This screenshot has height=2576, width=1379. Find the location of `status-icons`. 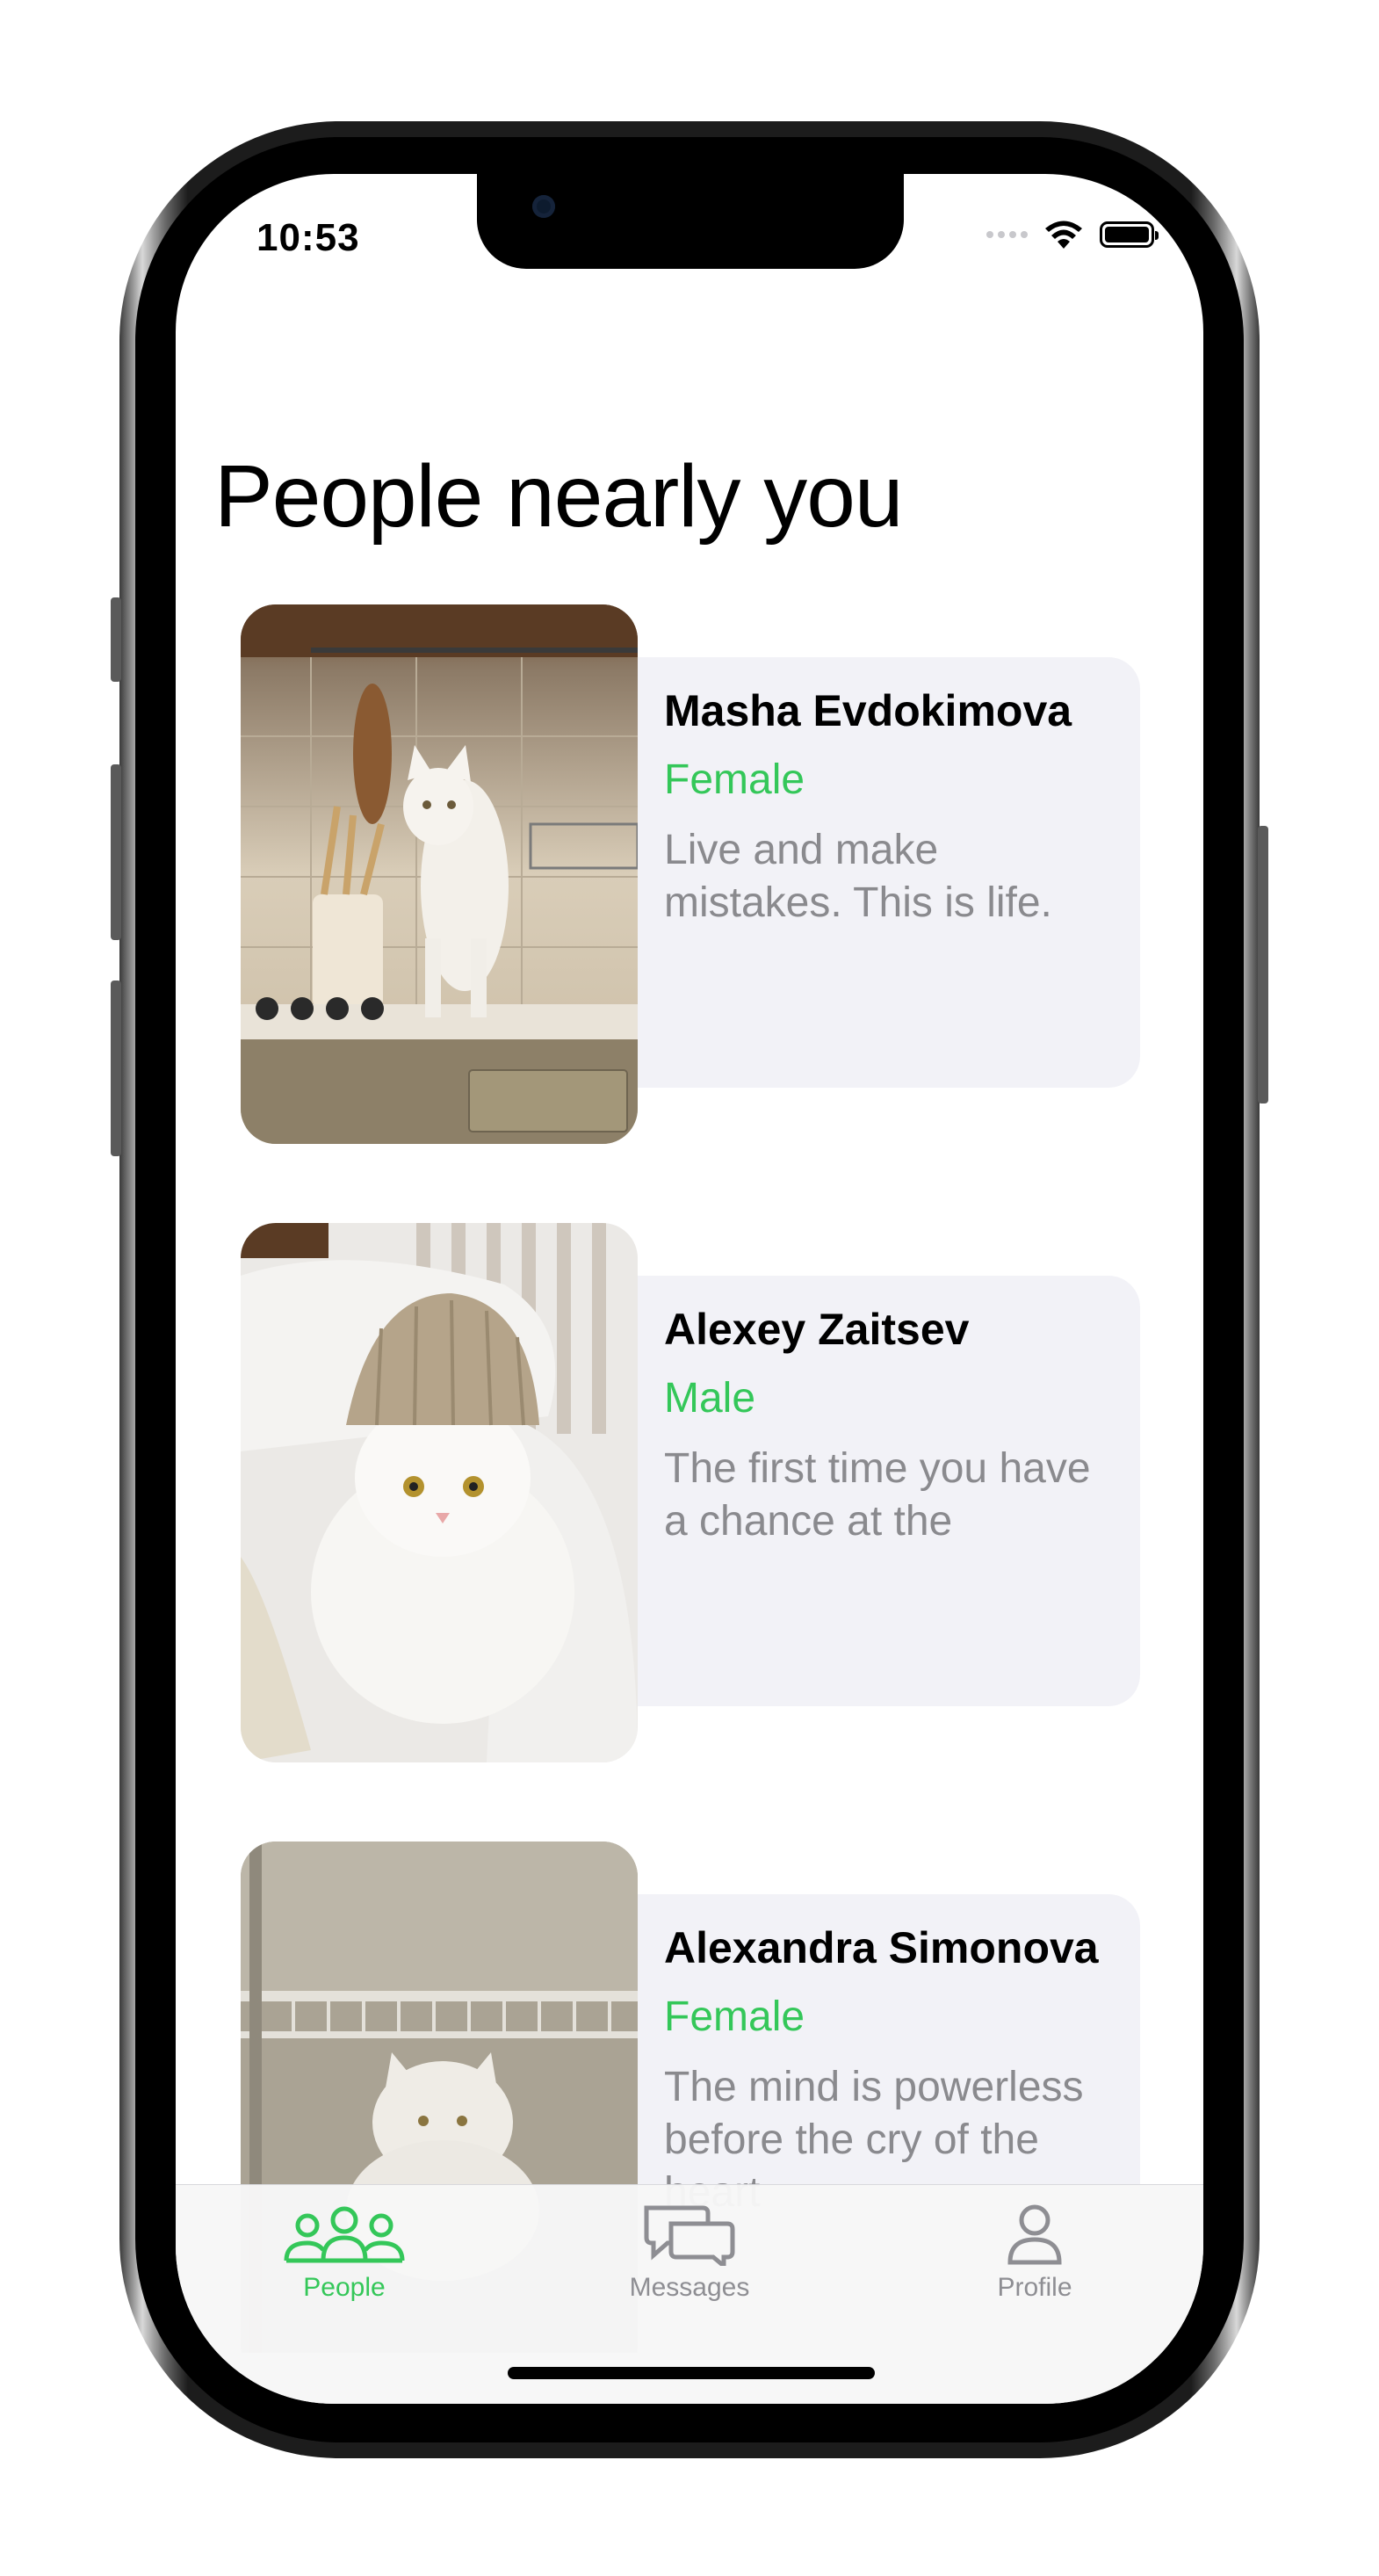

status-icons is located at coordinates (1072, 235).